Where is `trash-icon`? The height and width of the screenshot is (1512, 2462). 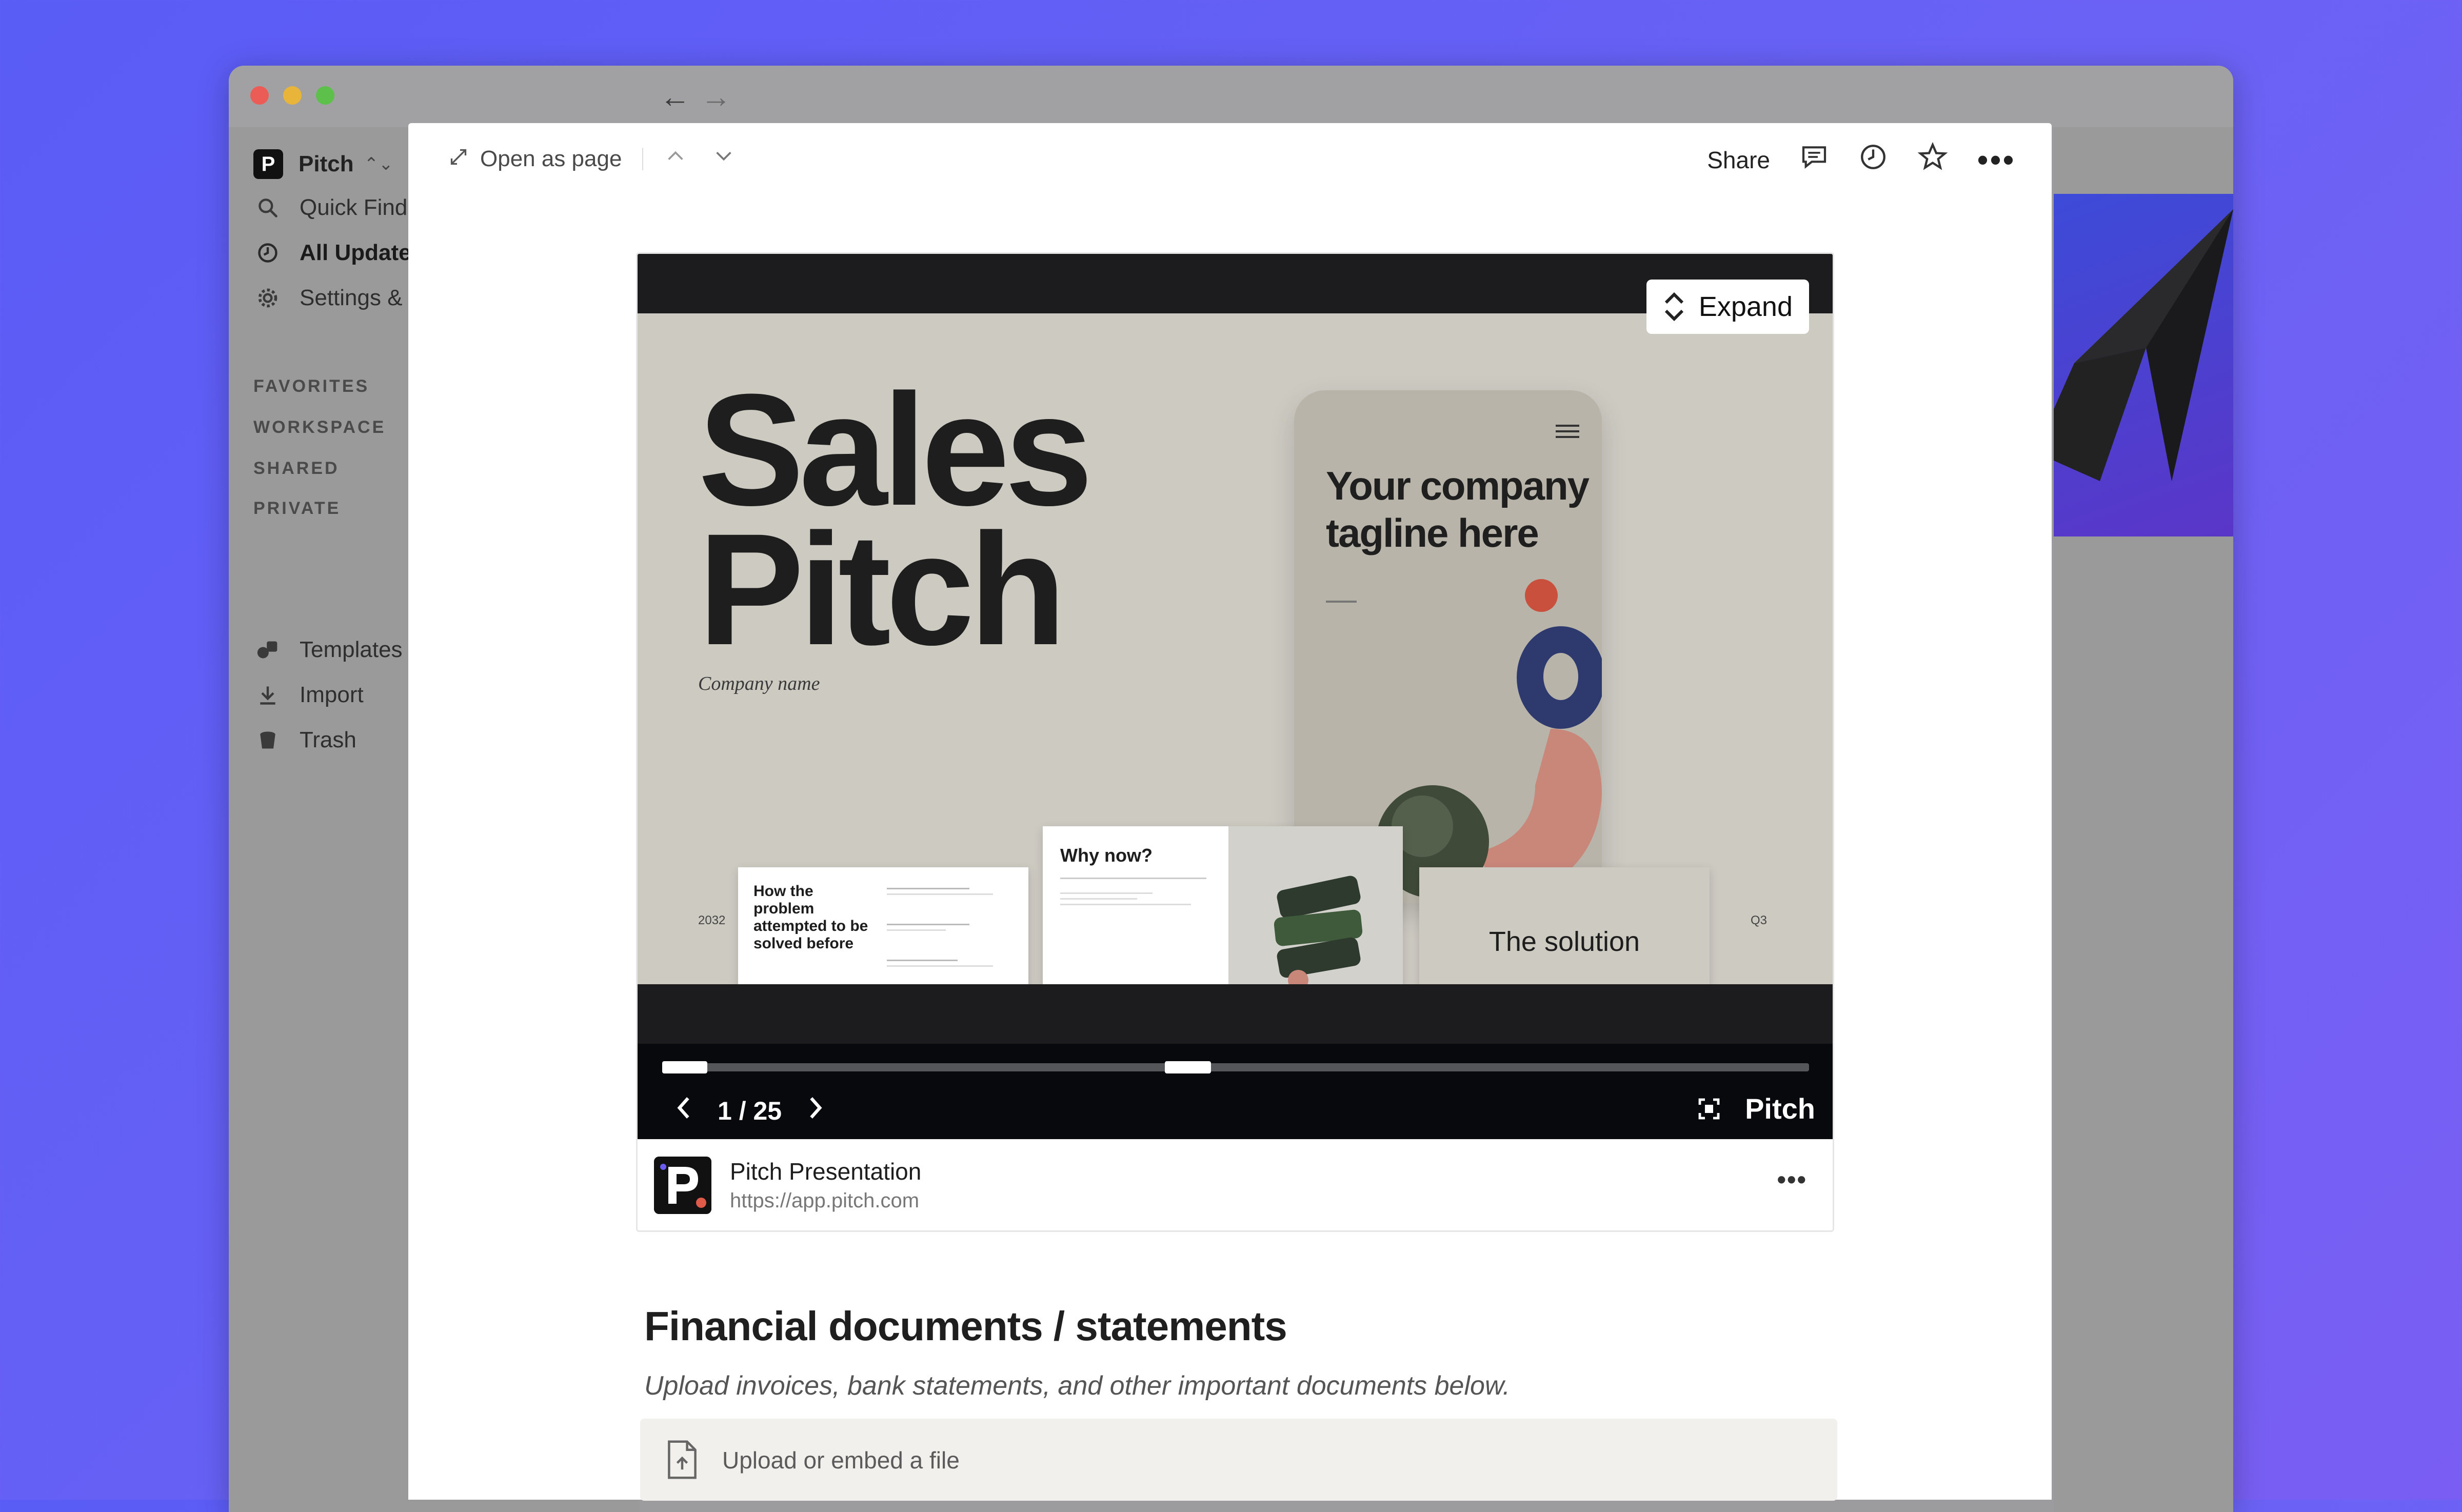
trash-icon is located at coordinates (268, 740).